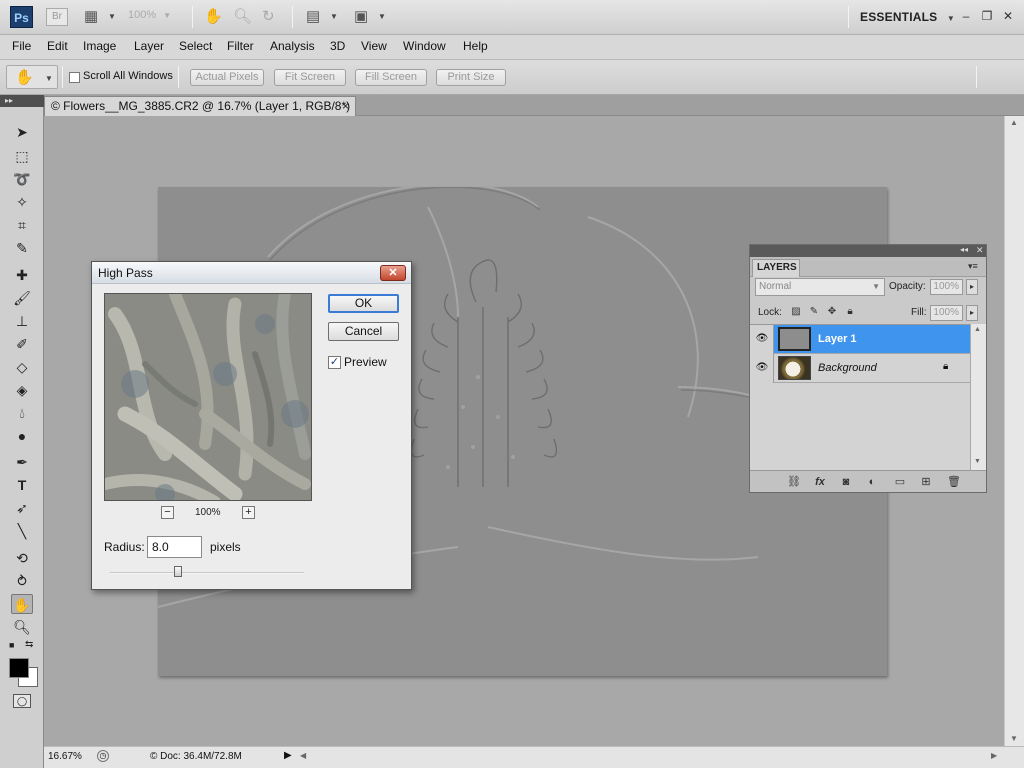  I want to click on rotate-view-icon: ↻, so click(268, 17).